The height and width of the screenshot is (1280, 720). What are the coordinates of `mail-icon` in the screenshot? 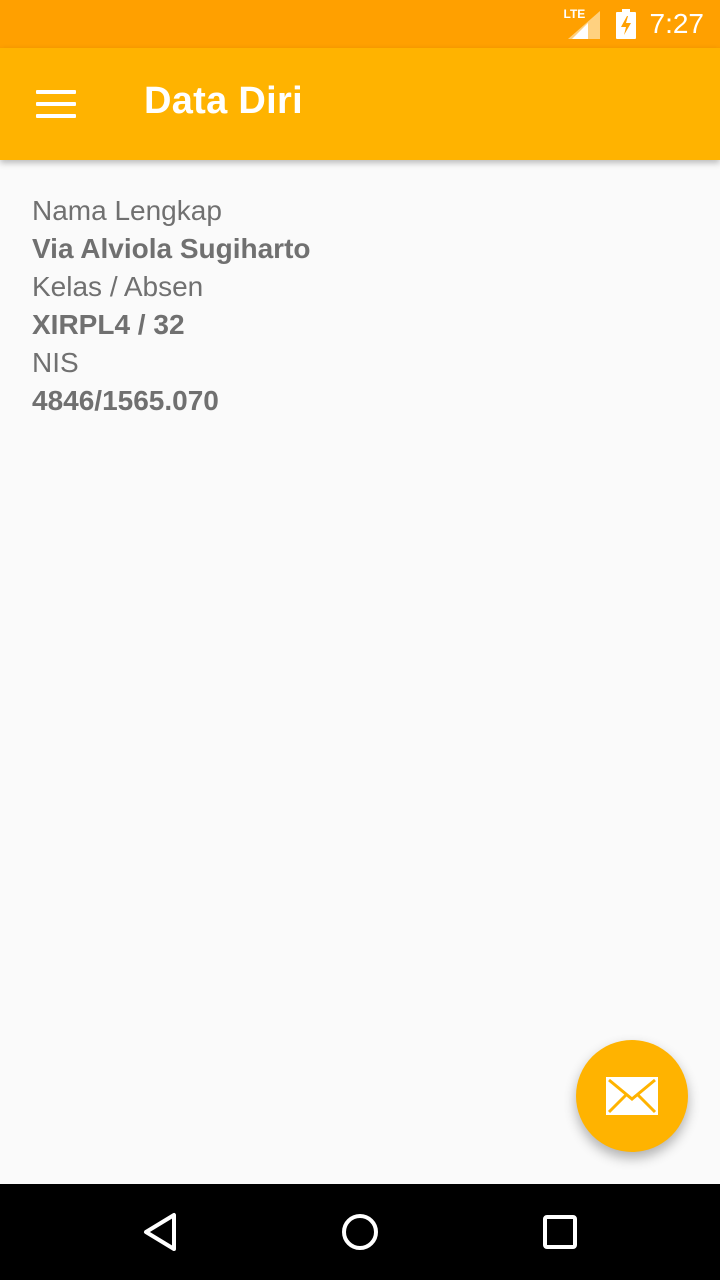 It's located at (632, 1096).